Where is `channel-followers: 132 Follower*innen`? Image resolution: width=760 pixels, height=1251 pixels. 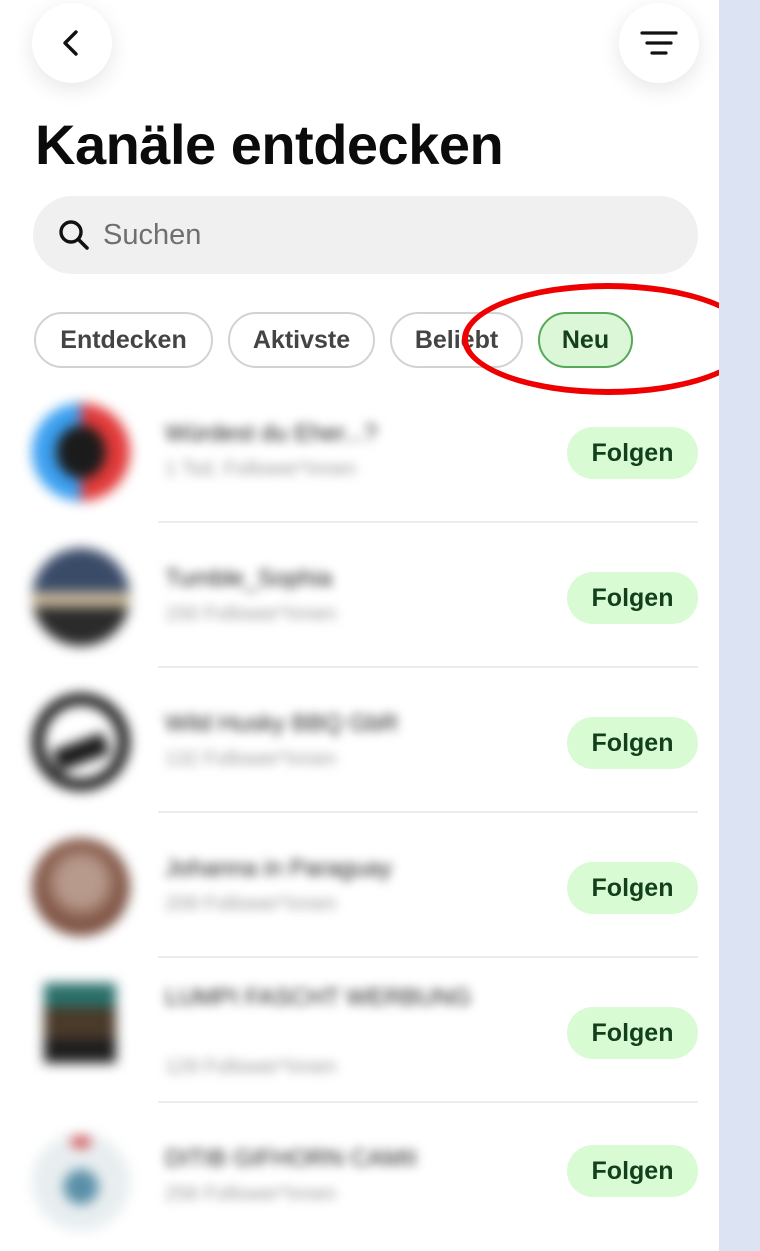
channel-followers: 132 Follower*innen is located at coordinates (251, 759).